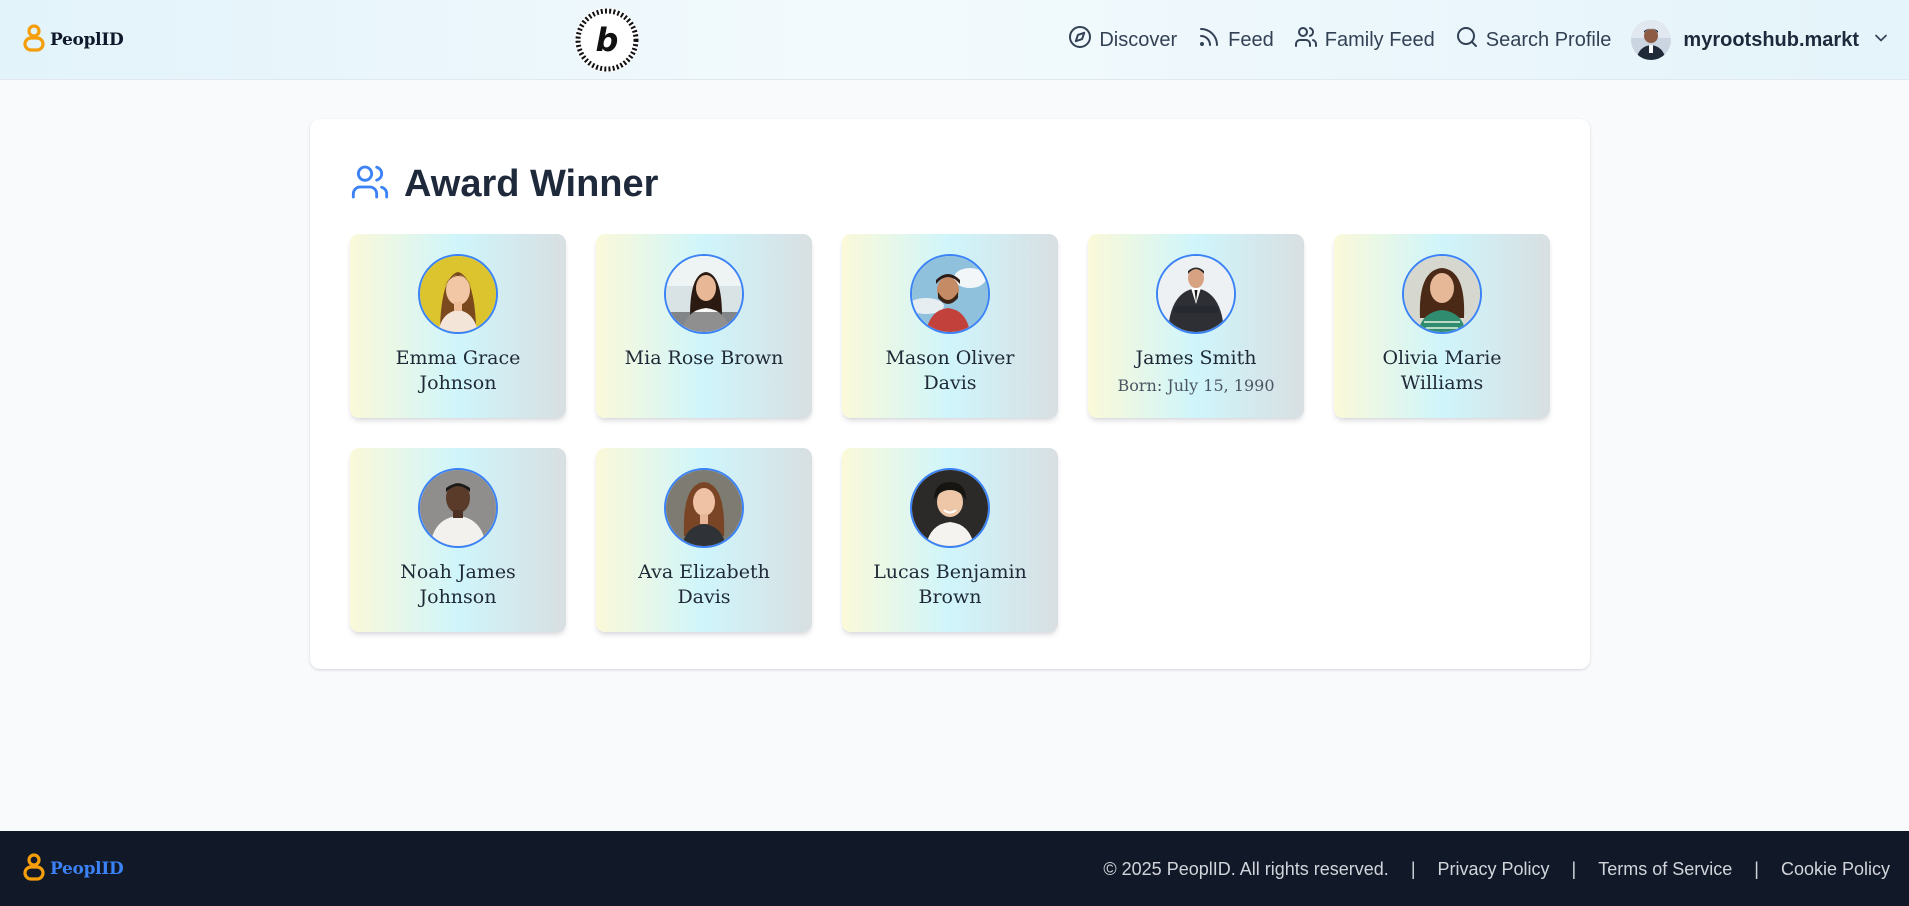 The image size is (1909, 906). I want to click on person-name: Mia Rose Brown, so click(704, 358).